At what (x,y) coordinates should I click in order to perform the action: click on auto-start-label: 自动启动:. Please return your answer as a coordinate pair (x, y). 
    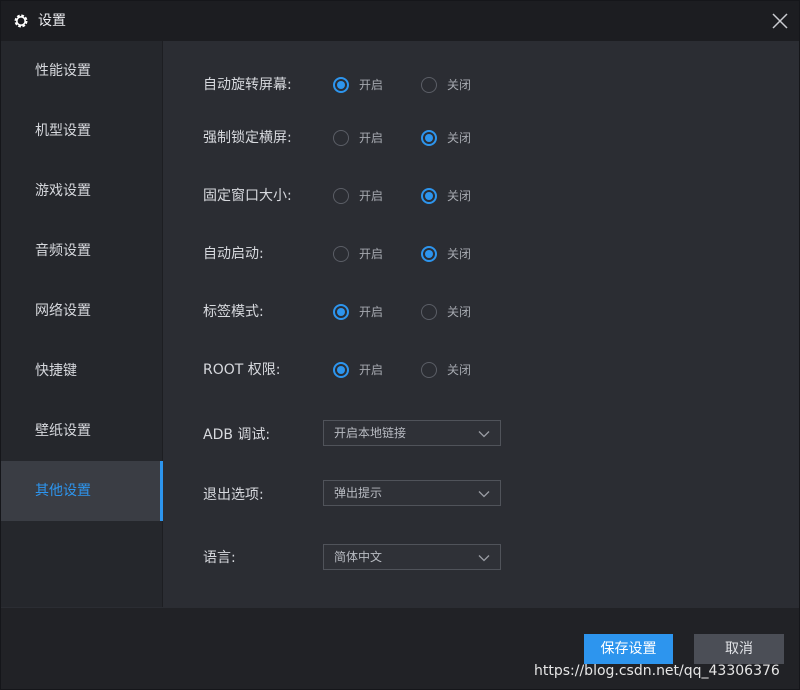
    Looking at the image, I should click on (233, 254).